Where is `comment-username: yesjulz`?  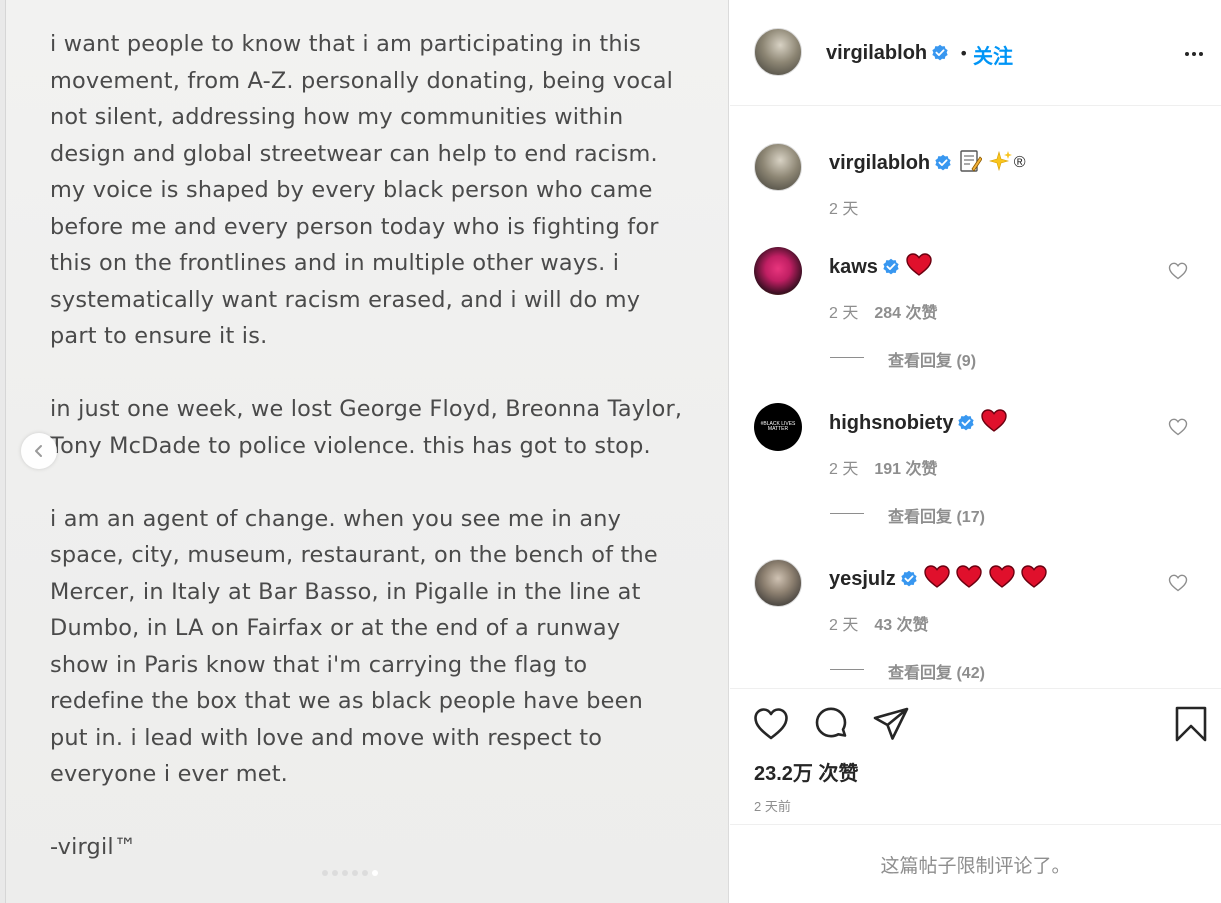
comment-username: yesjulz is located at coordinates (938, 580).